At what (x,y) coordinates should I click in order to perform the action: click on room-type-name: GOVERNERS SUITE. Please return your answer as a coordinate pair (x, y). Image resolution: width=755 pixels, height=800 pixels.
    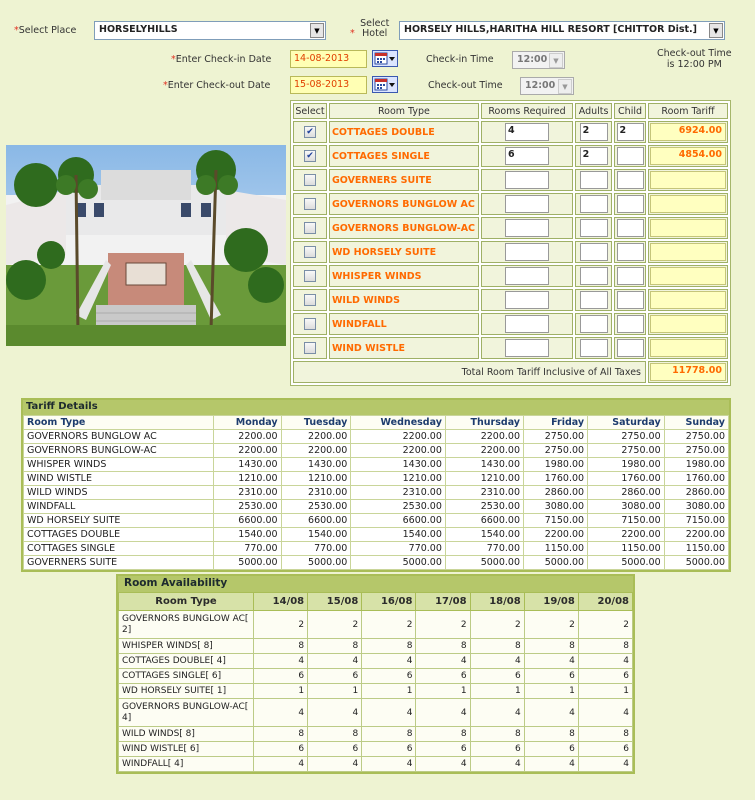
    Looking at the image, I should click on (403, 180).